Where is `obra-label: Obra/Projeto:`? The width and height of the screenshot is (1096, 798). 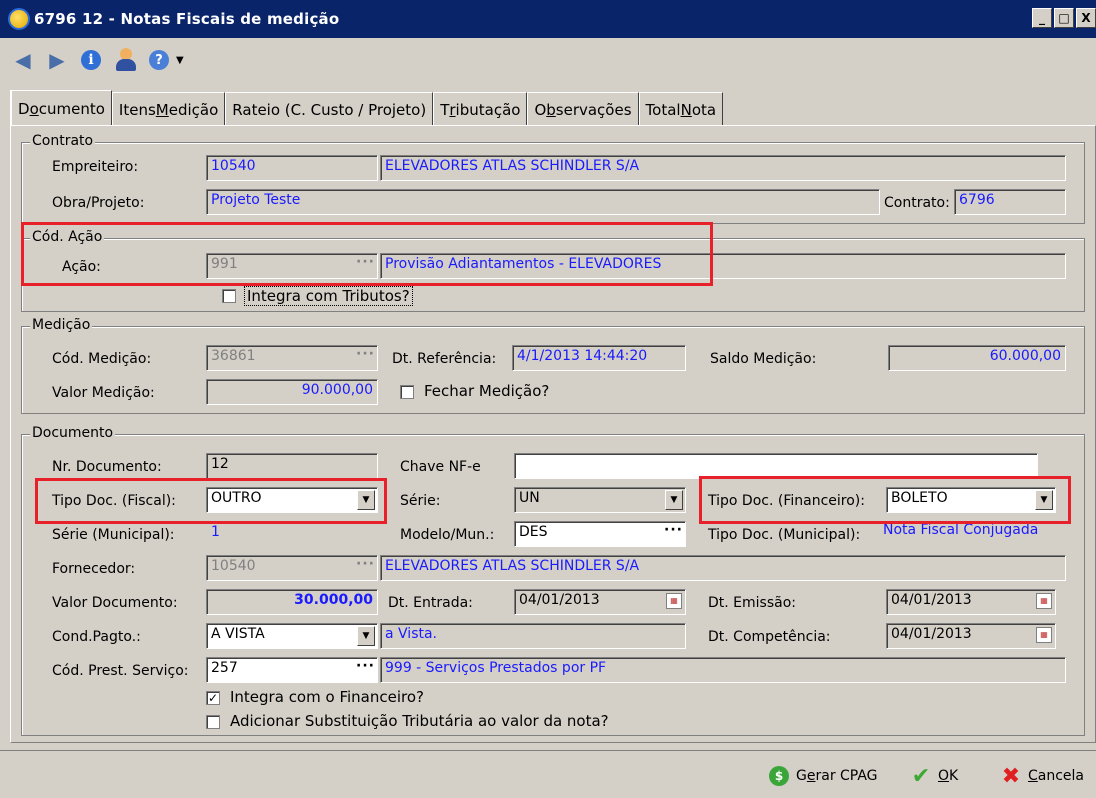
obra-label: Obra/Projeto: is located at coordinates (98, 203).